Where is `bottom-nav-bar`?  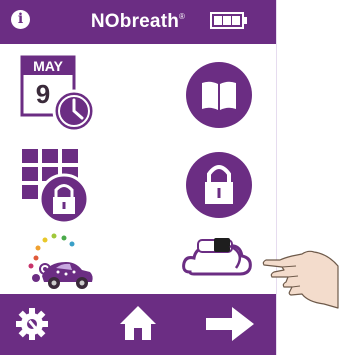 bottom-nav-bar is located at coordinates (138, 324).